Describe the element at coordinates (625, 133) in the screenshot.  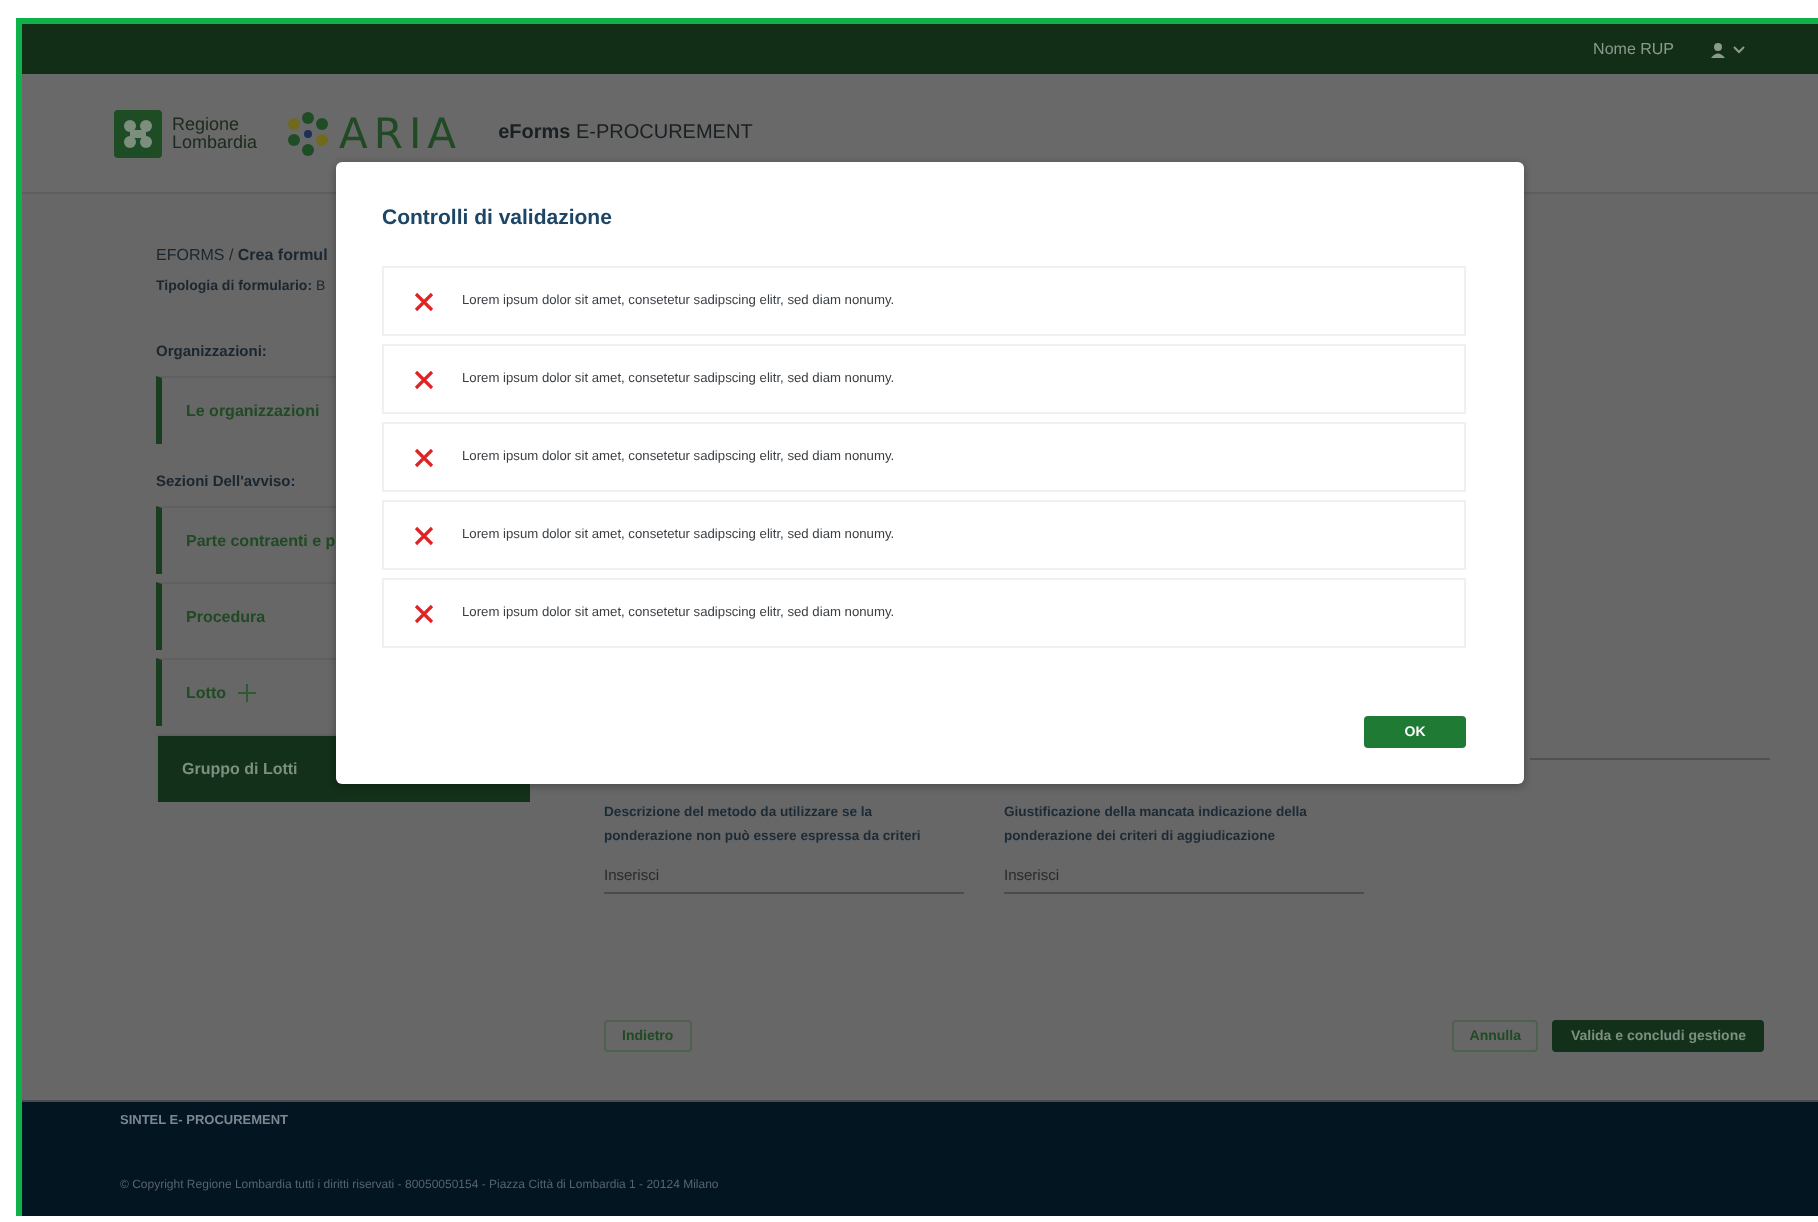
I see `app-title: eForms E-PROCUREMENT` at that location.